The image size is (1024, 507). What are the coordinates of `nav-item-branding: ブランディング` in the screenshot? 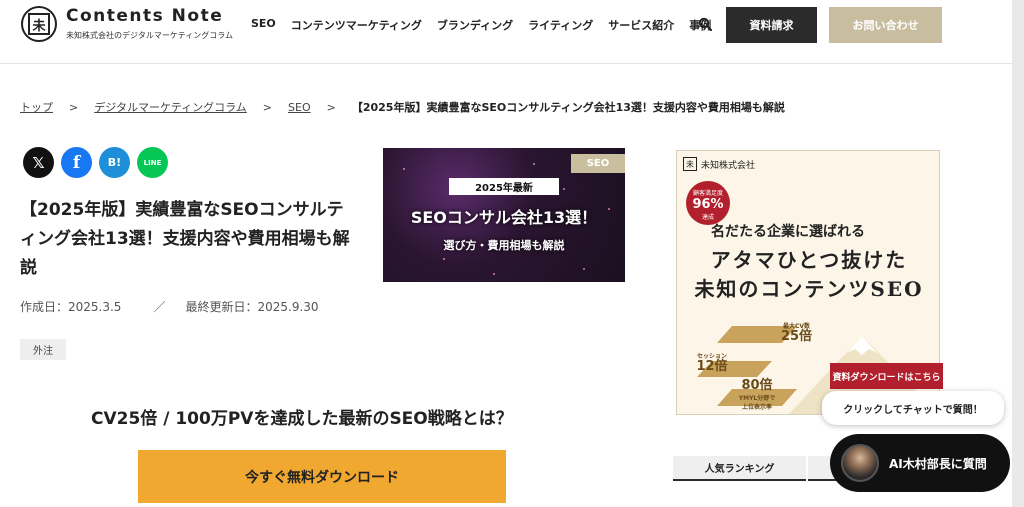 It's located at (475, 25).